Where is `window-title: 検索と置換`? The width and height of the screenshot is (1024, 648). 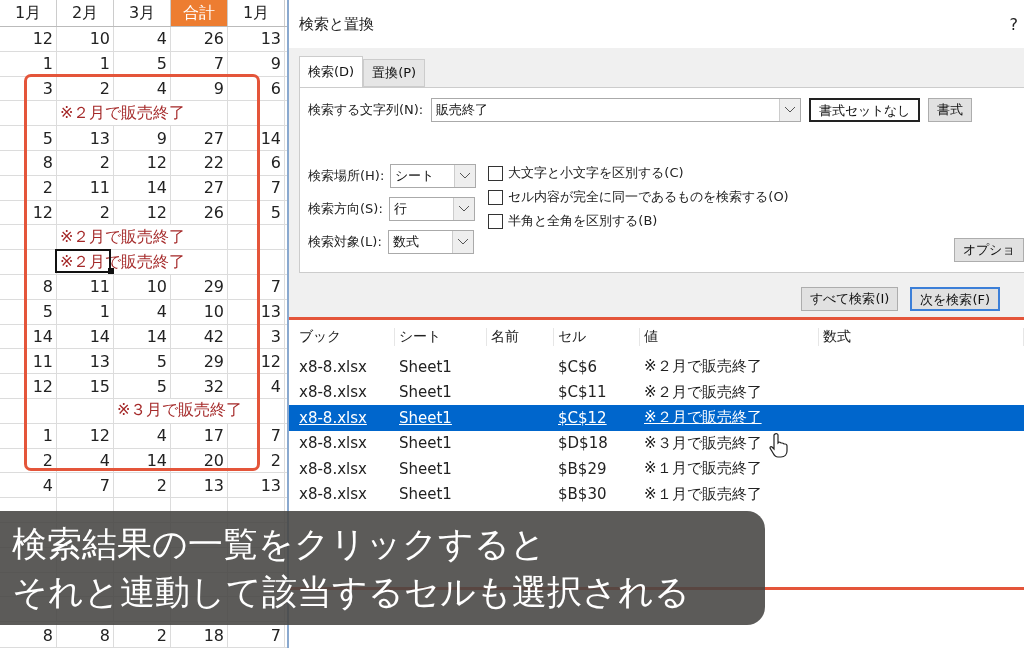 window-title: 検索と置換 is located at coordinates (336, 24).